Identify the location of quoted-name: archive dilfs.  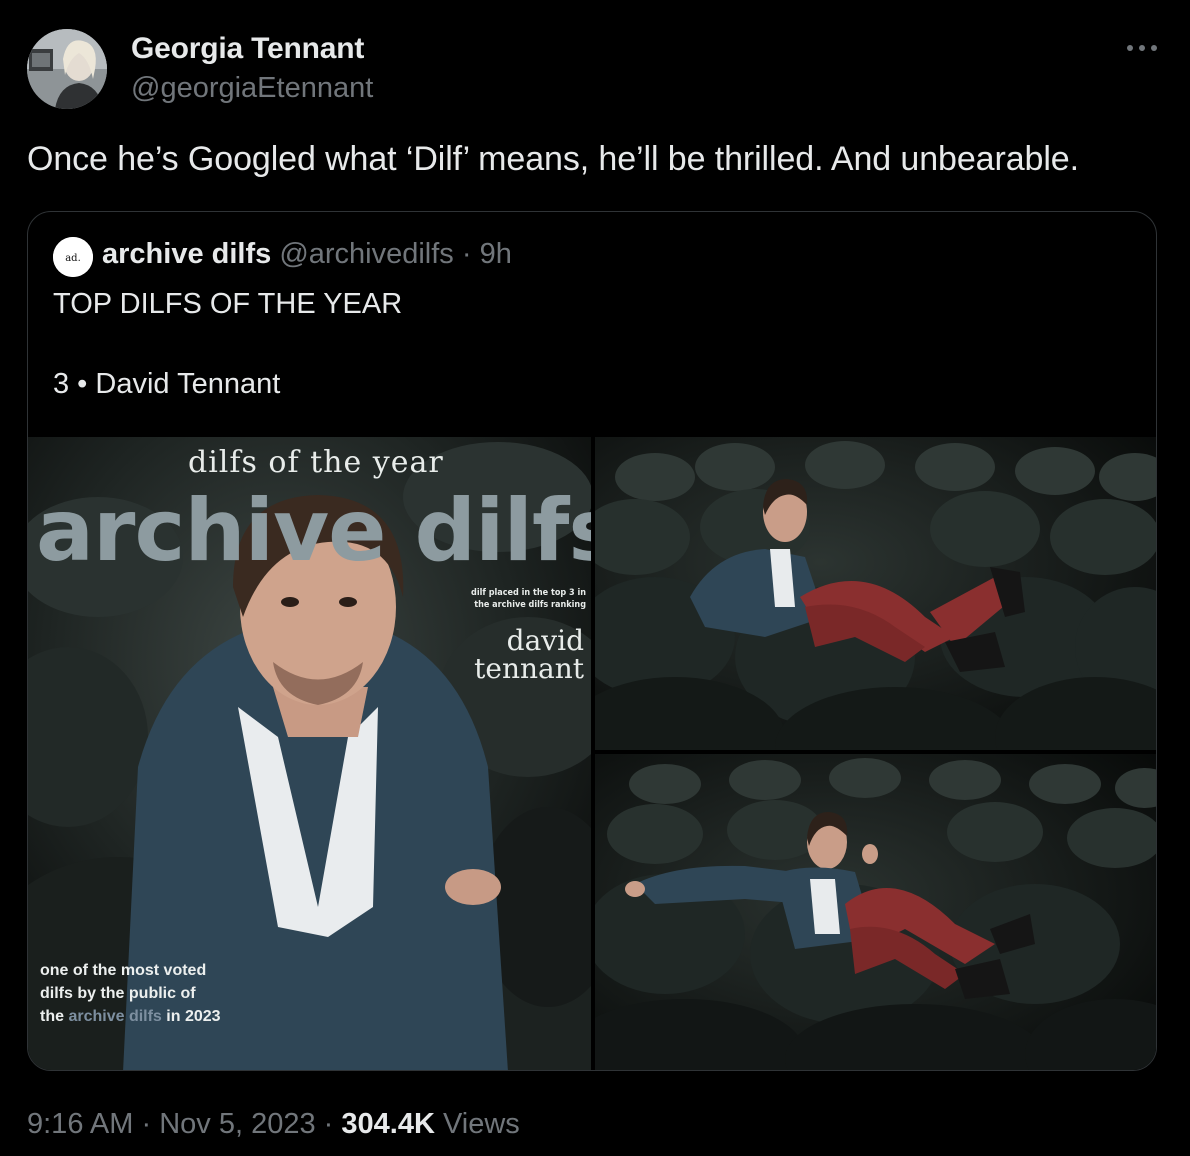
(186, 254).